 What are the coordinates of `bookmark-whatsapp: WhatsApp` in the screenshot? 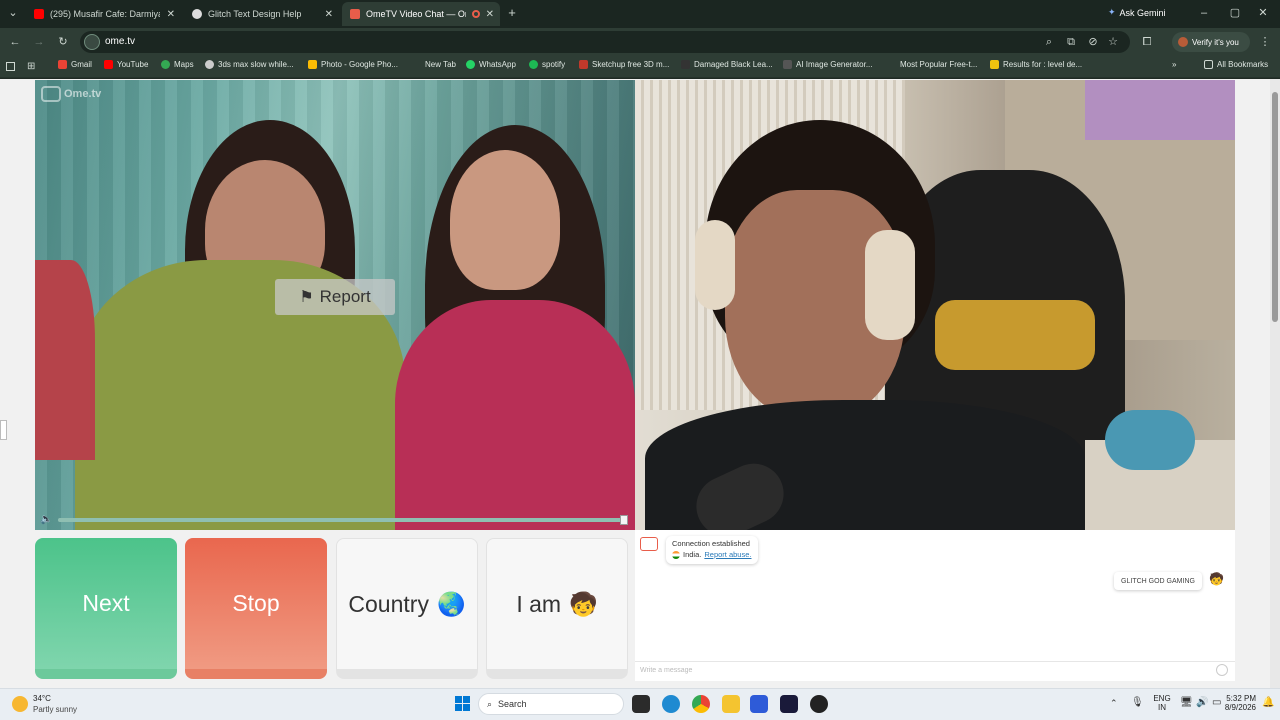 It's located at (491, 64).